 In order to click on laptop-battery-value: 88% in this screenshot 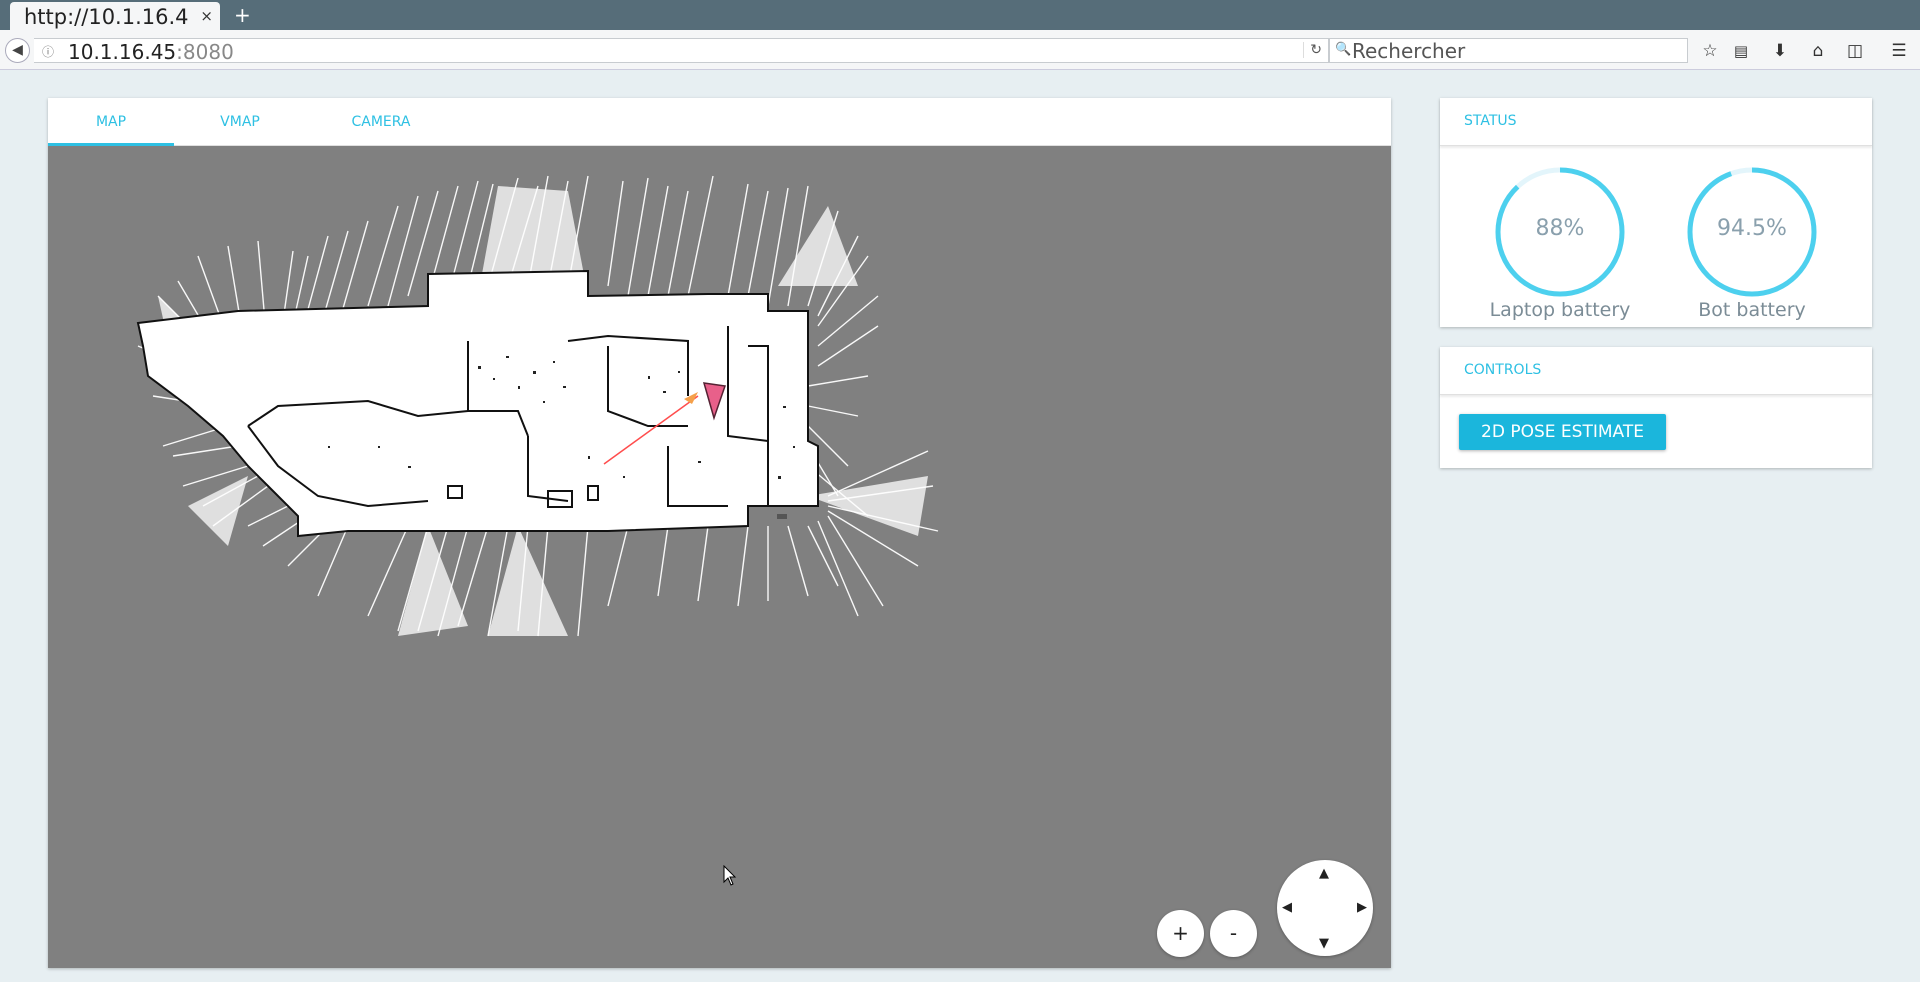, I will do `click(1560, 228)`.